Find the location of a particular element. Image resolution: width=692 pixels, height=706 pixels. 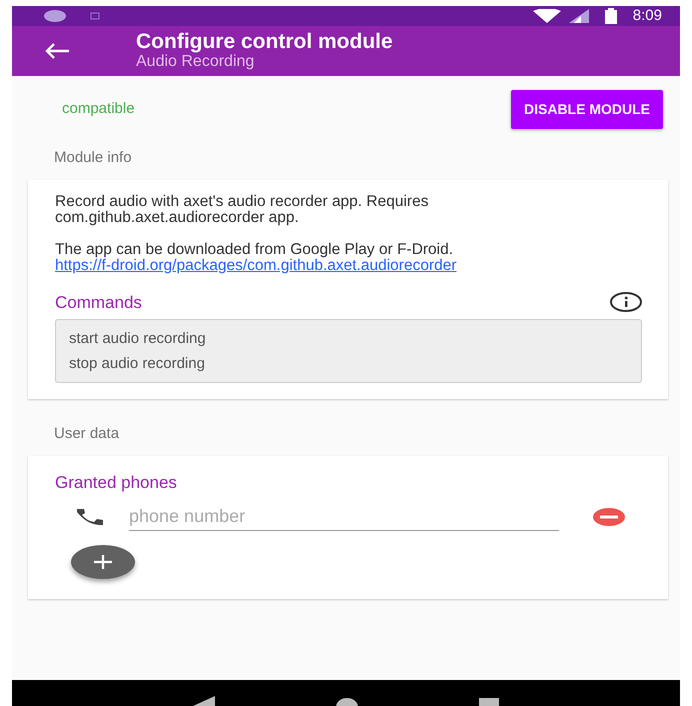

section-heading: User data is located at coordinates (86, 434).